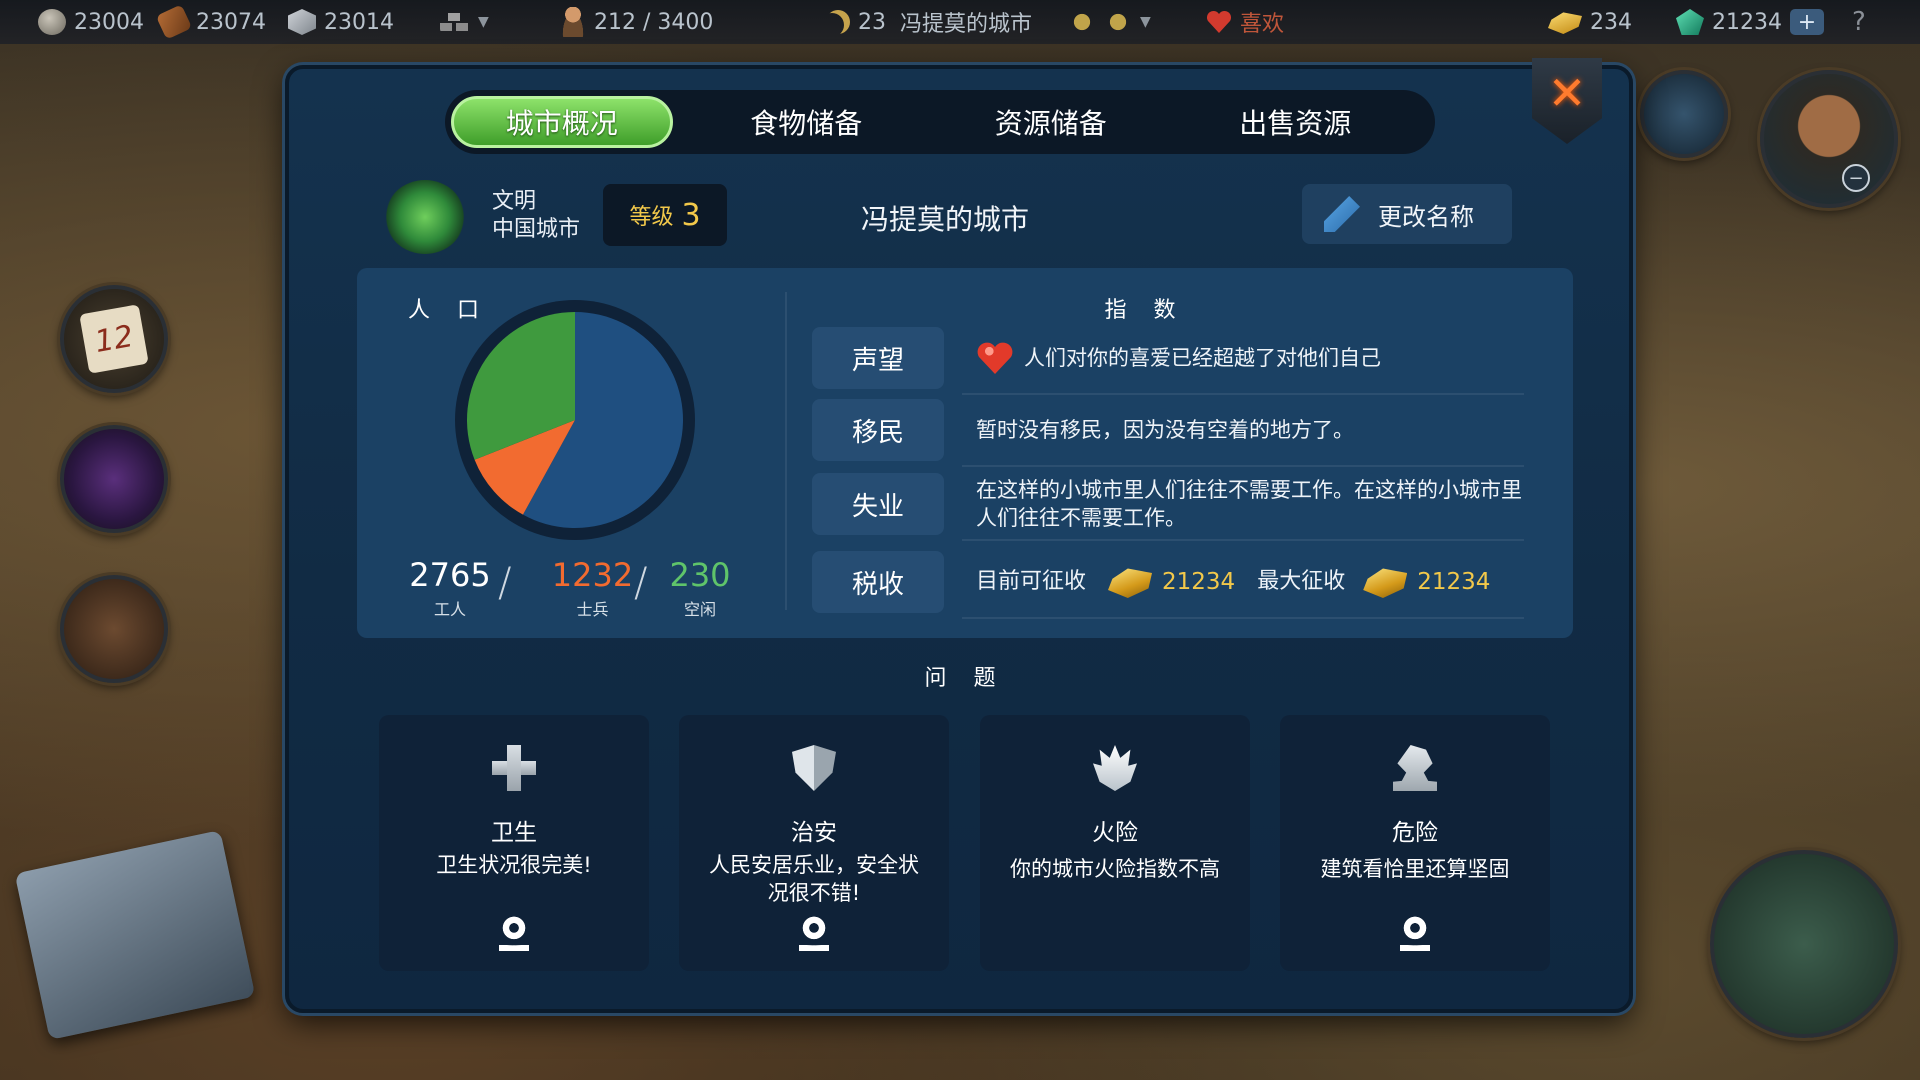 This screenshot has width=1920, height=1080. I want to click on wood-resource: 23074, so click(210, 22).